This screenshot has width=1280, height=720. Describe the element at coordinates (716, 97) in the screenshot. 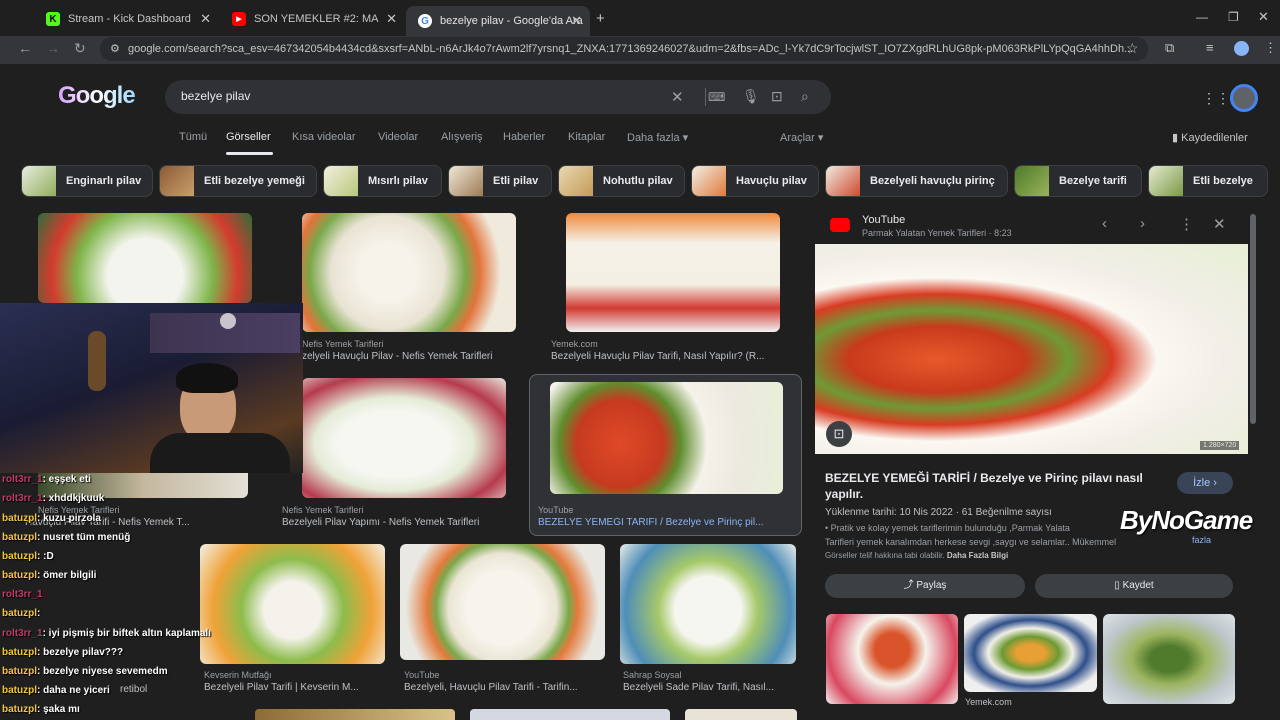

I see `keyboard-icon: ⌨` at that location.